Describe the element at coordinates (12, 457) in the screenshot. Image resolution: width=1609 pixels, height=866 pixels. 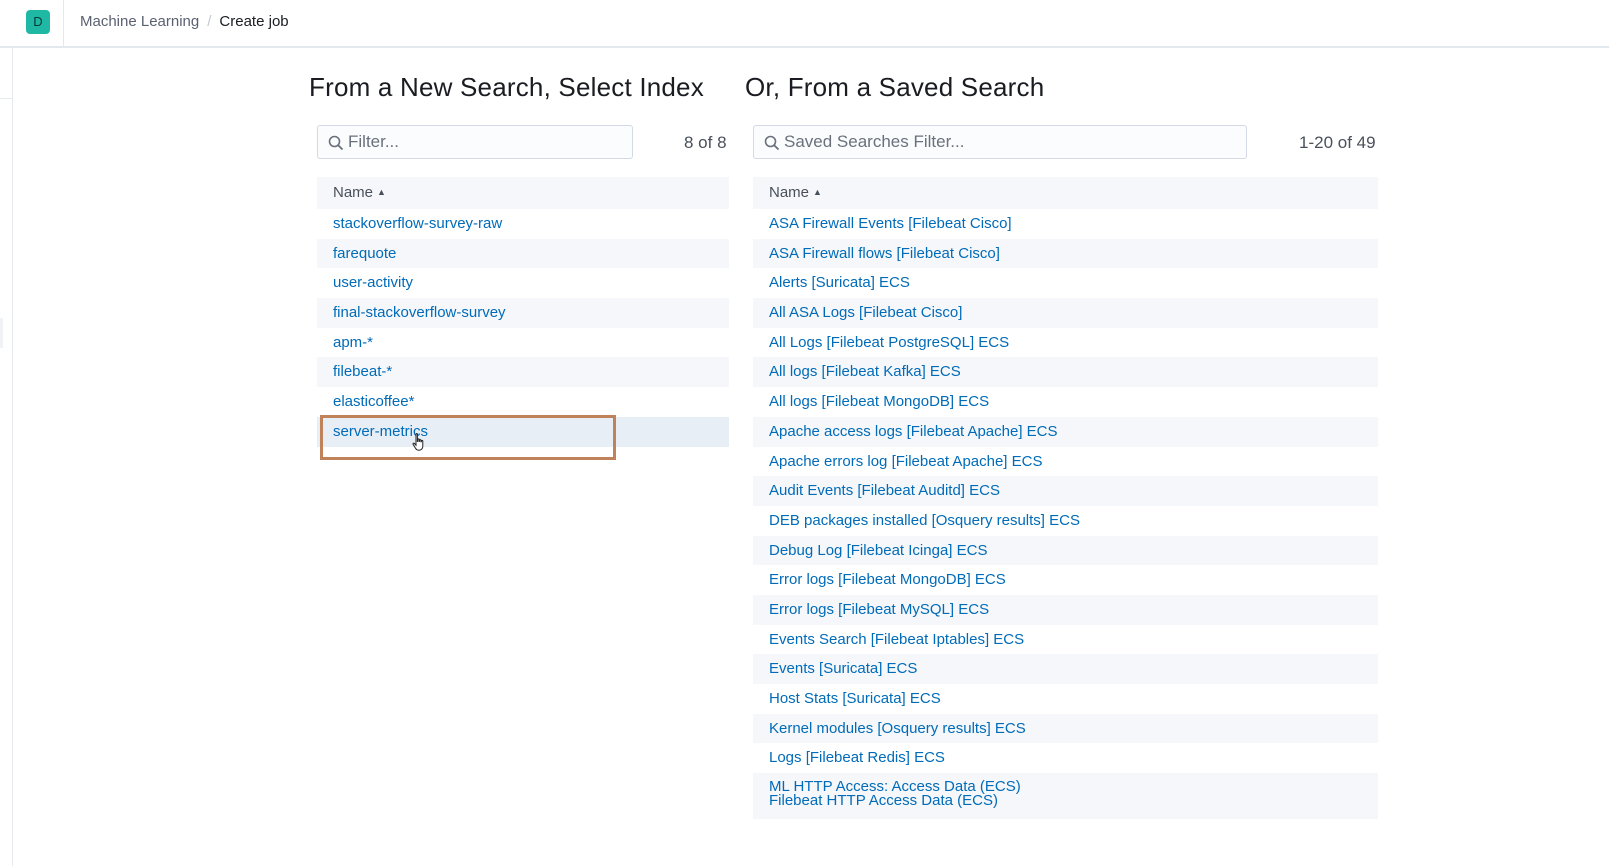
I see `side-nav-border` at that location.